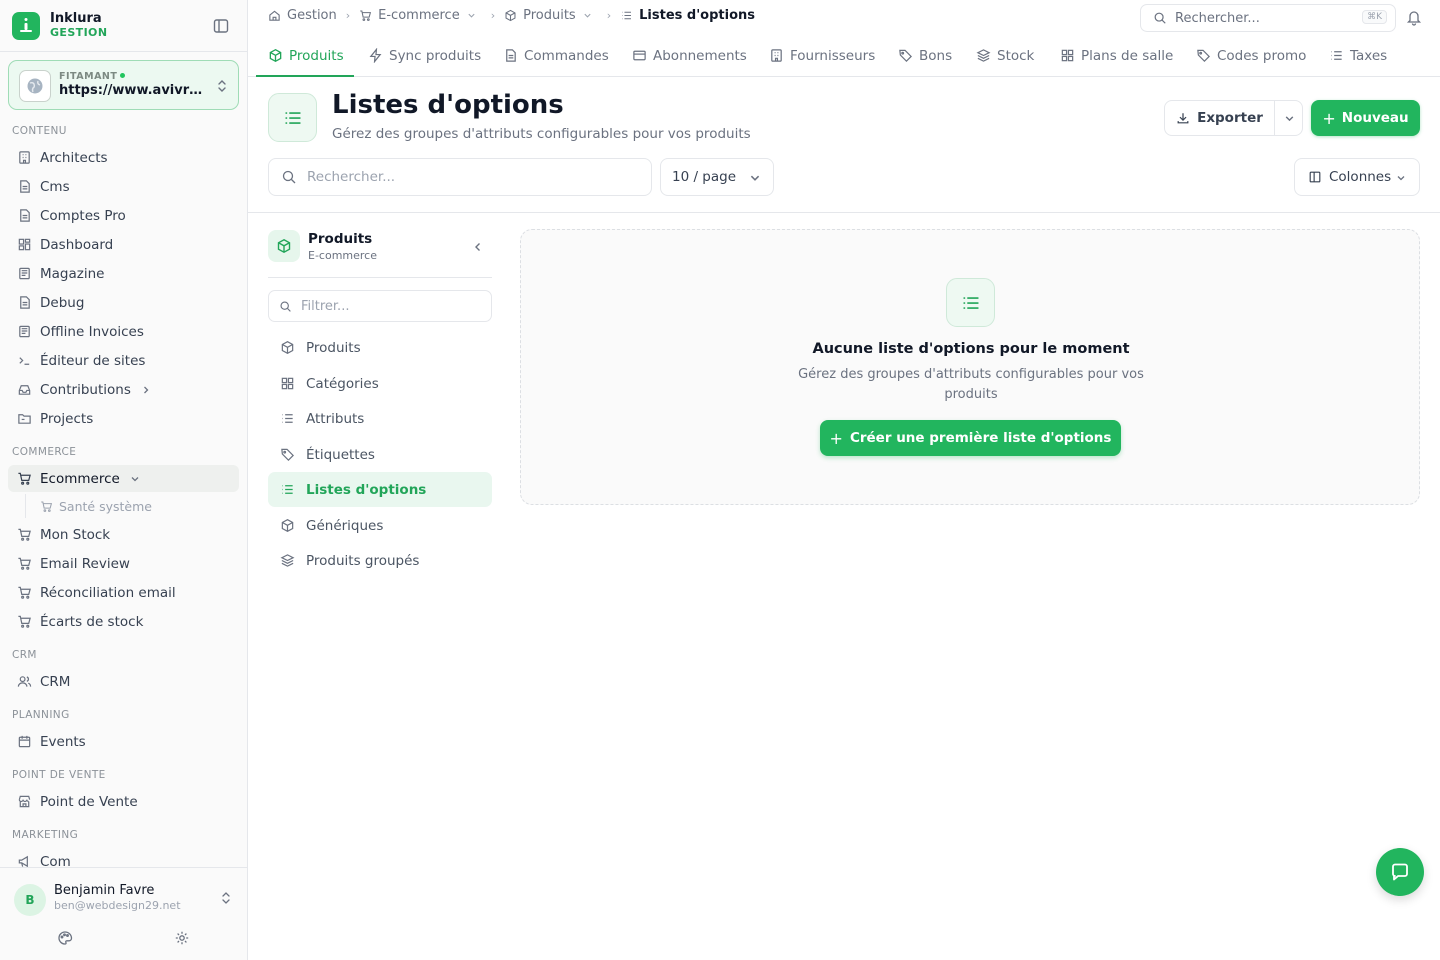 This screenshot has height=960, width=1440. What do you see at coordinates (689, 55) in the screenshot?
I see `tab-abonnements: Abonnements` at bounding box center [689, 55].